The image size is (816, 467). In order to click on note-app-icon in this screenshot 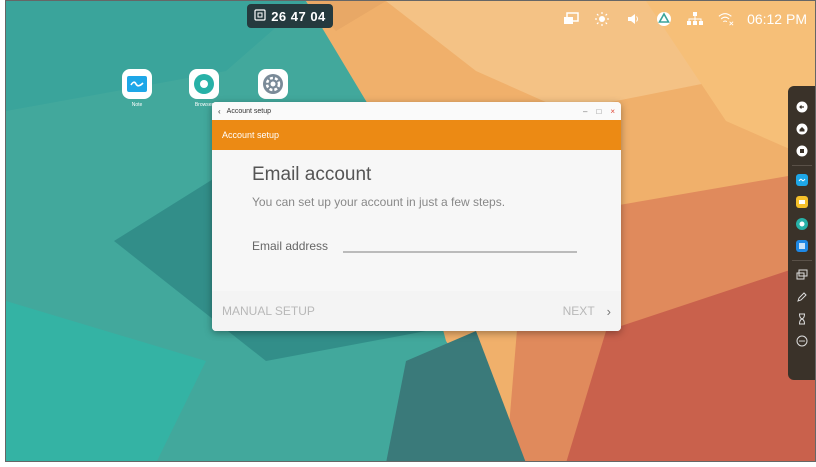, I will do `click(802, 180)`.